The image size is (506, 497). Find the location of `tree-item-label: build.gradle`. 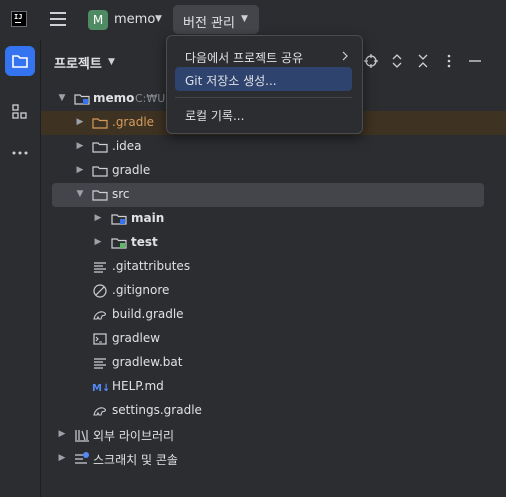

tree-item-label: build.gradle is located at coordinates (148, 314).